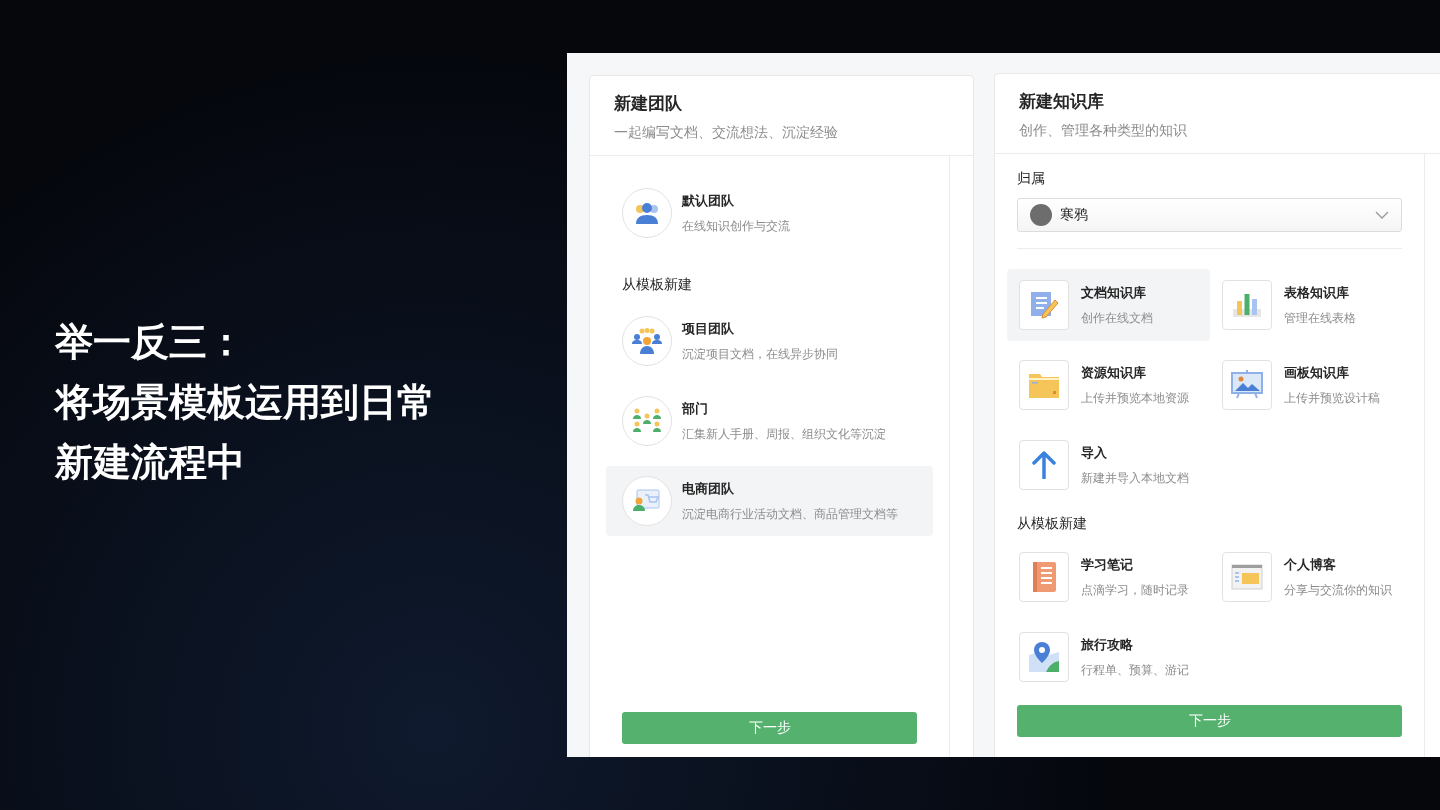 The width and height of the screenshot is (1440, 810). Describe the element at coordinates (647, 213) in the screenshot. I see `people-icon` at that location.